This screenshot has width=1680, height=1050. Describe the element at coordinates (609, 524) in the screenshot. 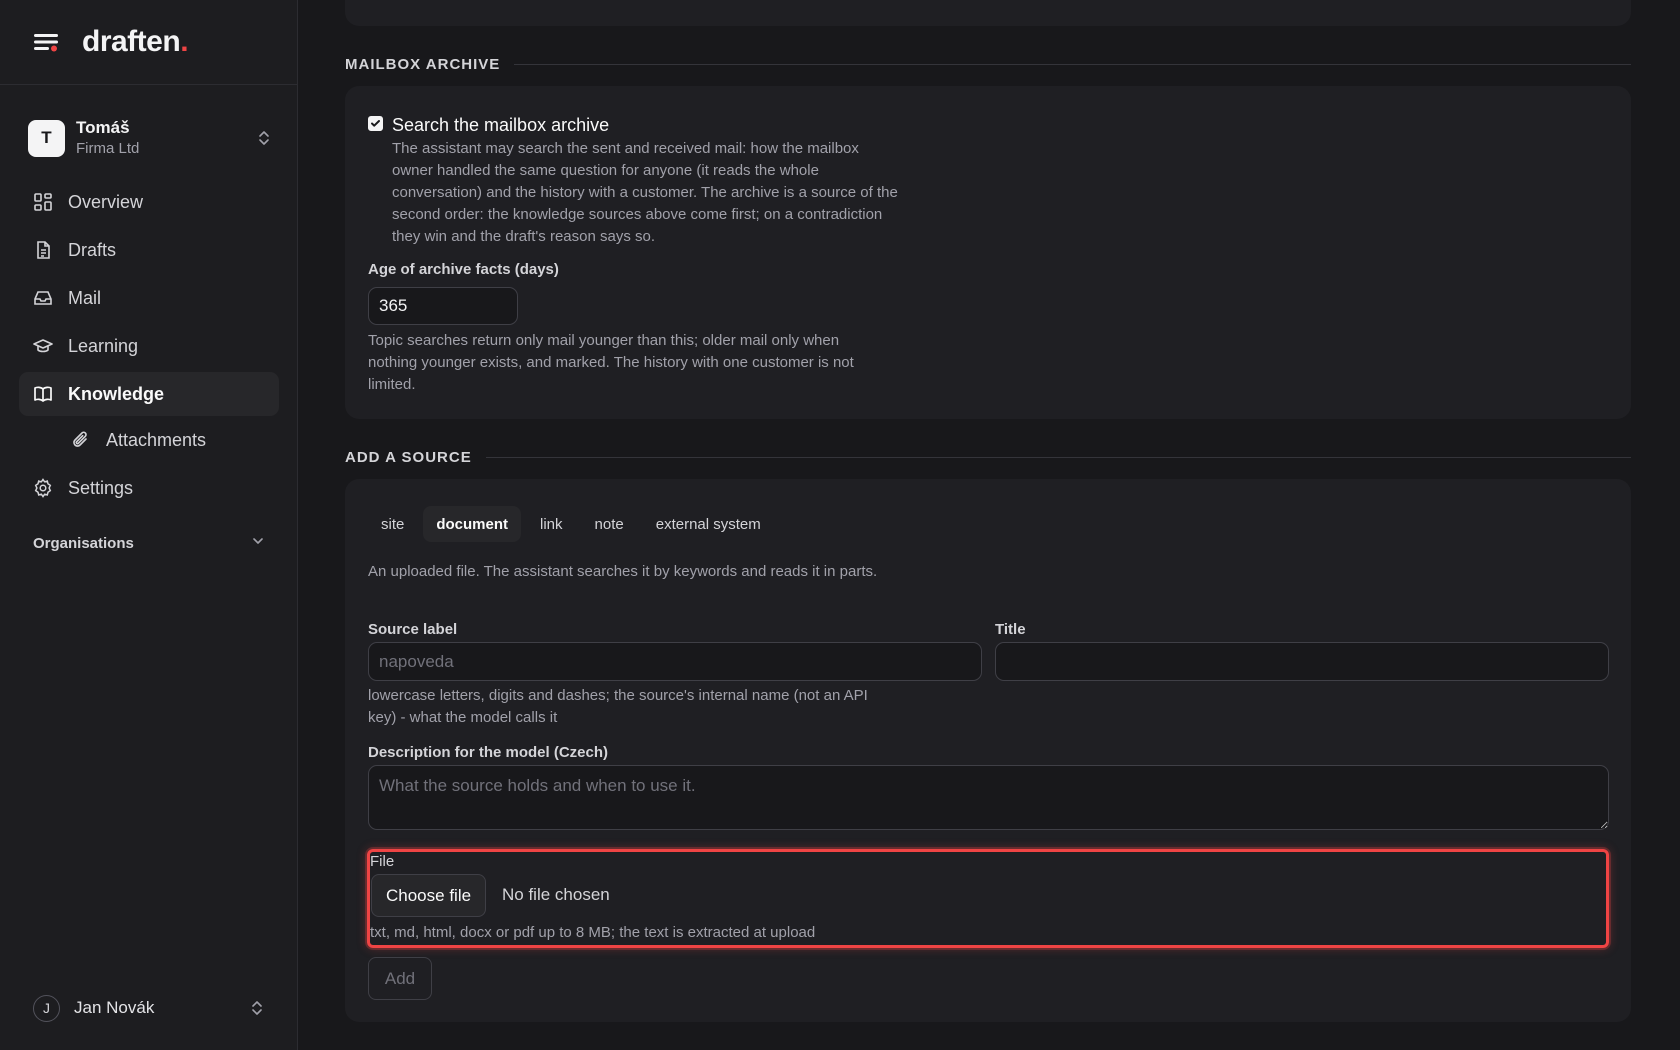

I see `tab-note: note` at that location.